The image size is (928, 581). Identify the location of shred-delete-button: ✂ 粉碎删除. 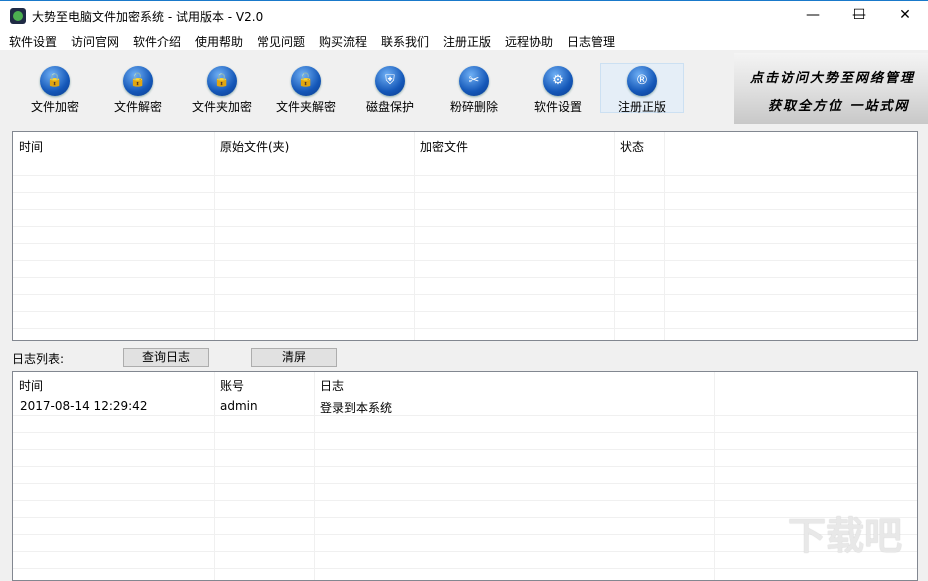
(474, 88).